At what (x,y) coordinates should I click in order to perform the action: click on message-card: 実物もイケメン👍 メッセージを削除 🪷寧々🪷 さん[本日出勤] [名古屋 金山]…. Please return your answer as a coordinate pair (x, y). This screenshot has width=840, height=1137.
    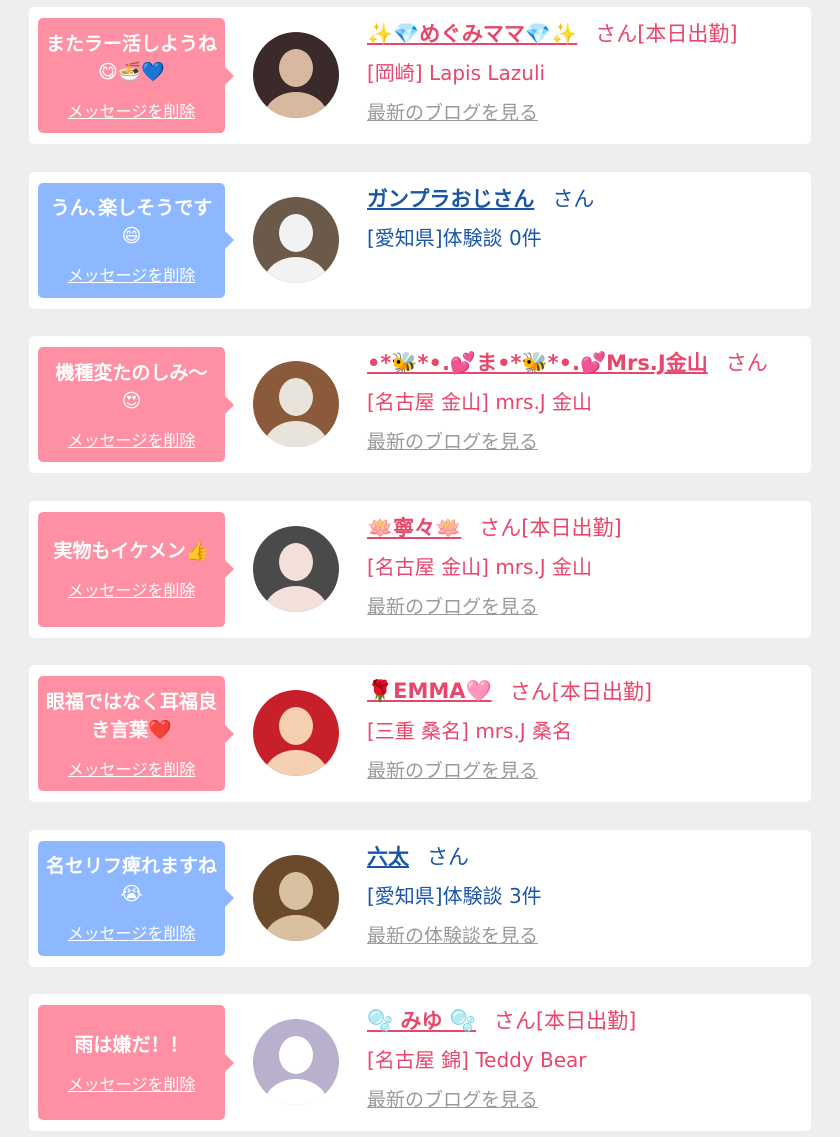
    Looking at the image, I should click on (420, 569).